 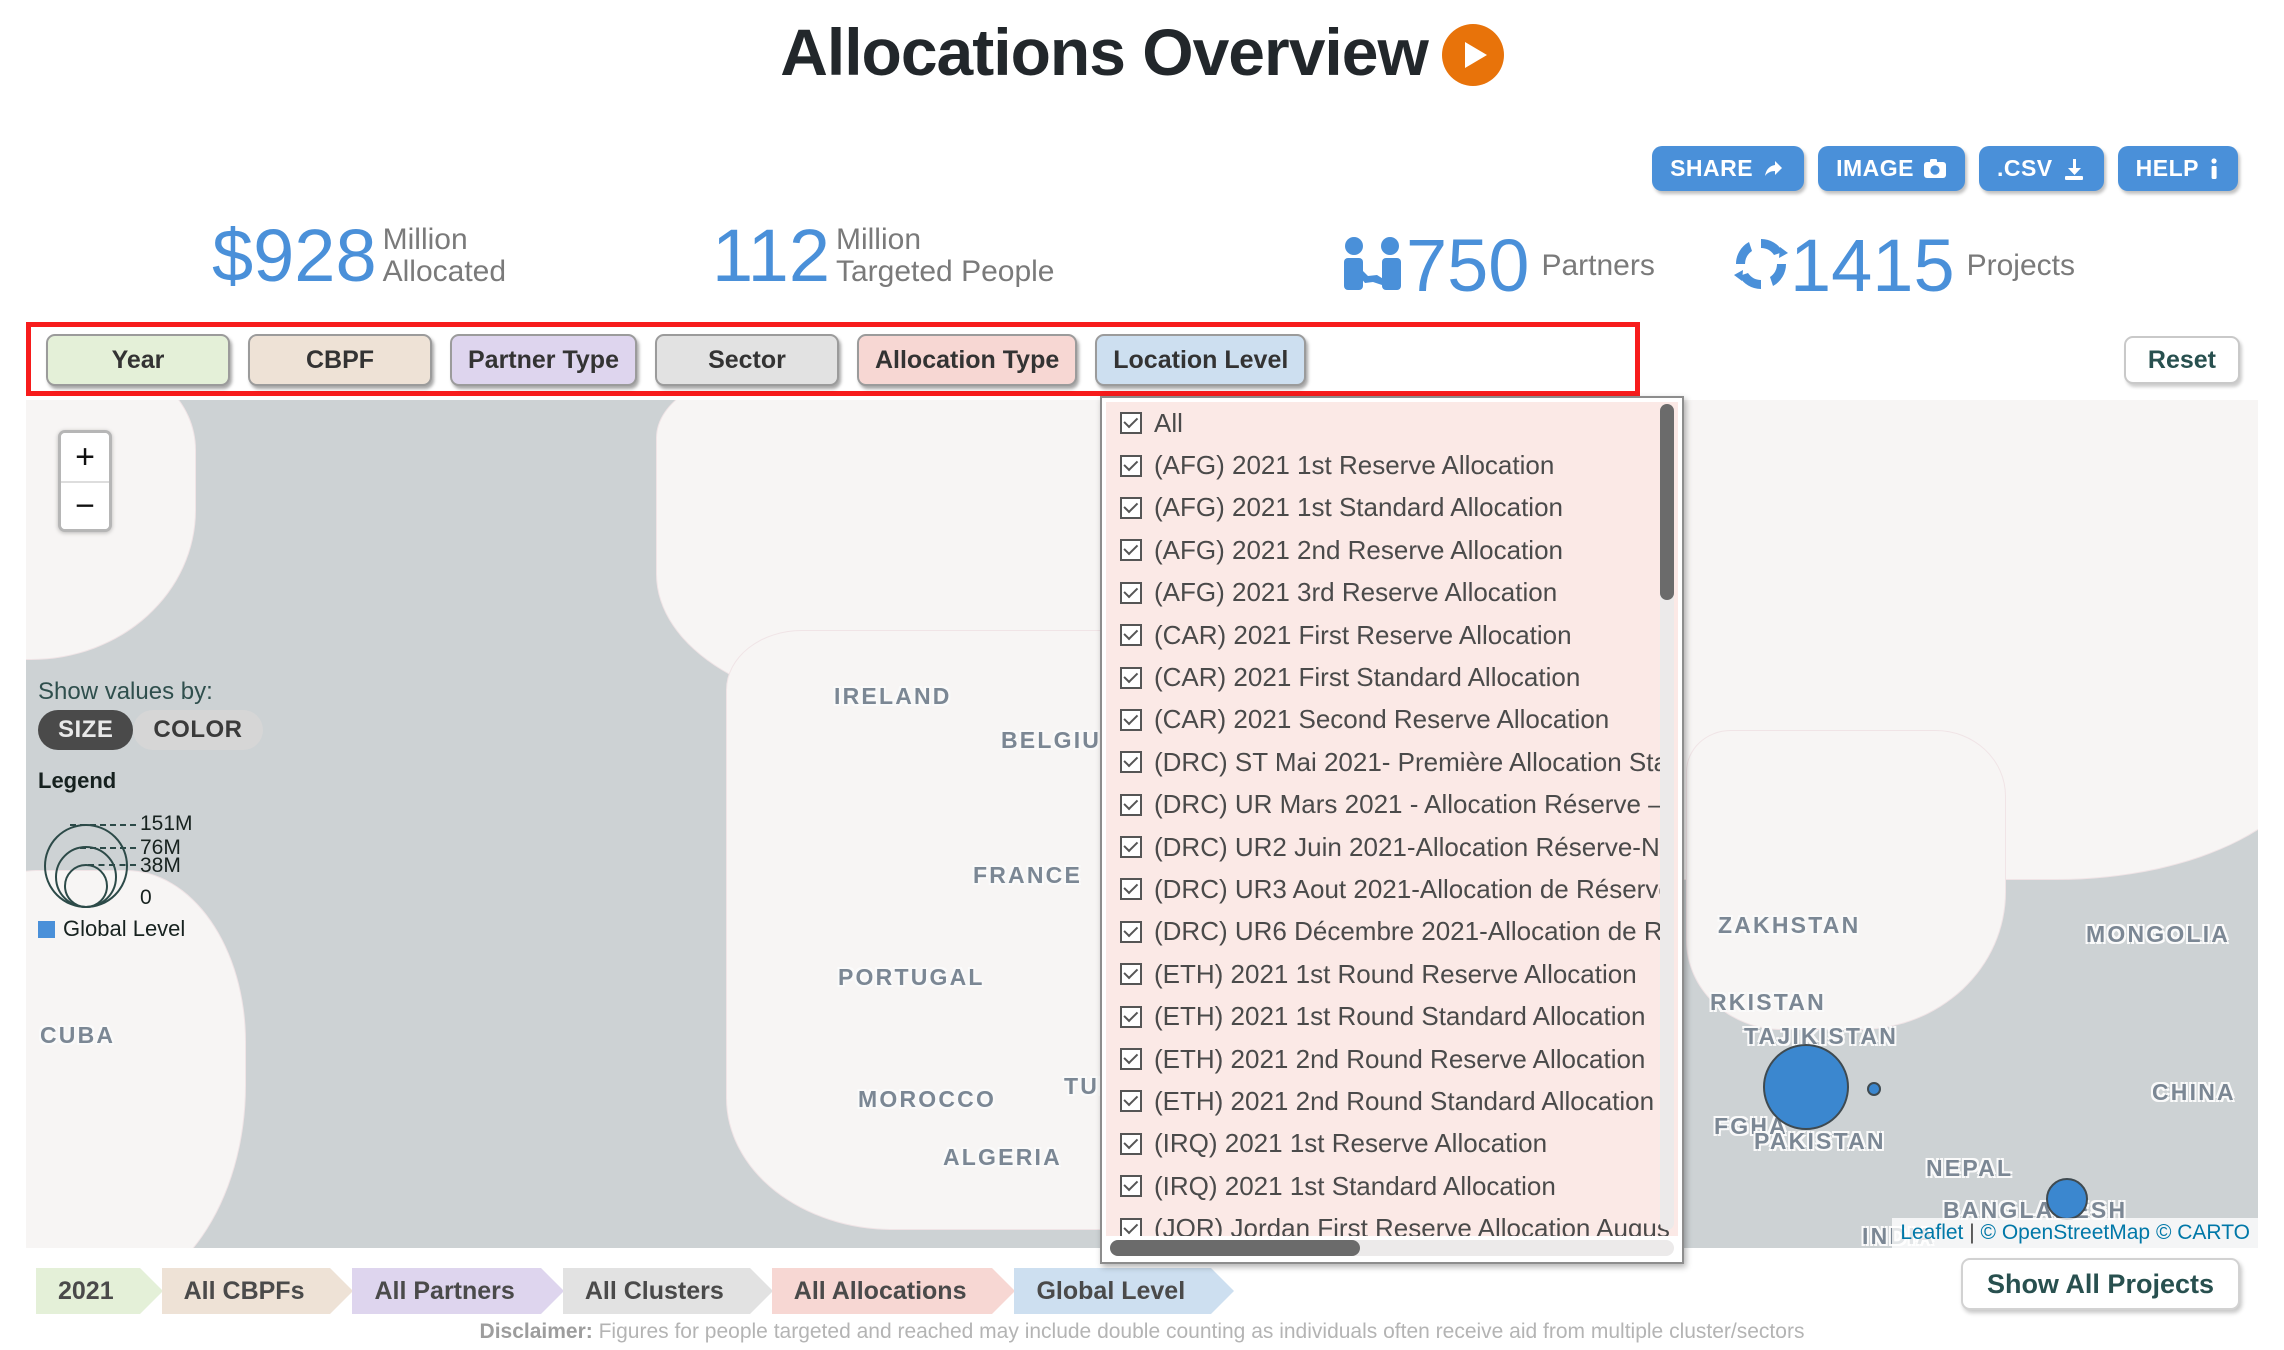 What do you see at coordinates (1235, 1248) in the screenshot?
I see `dropdown-horizontal-scroll-thumb` at bounding box center [1235, 1248].